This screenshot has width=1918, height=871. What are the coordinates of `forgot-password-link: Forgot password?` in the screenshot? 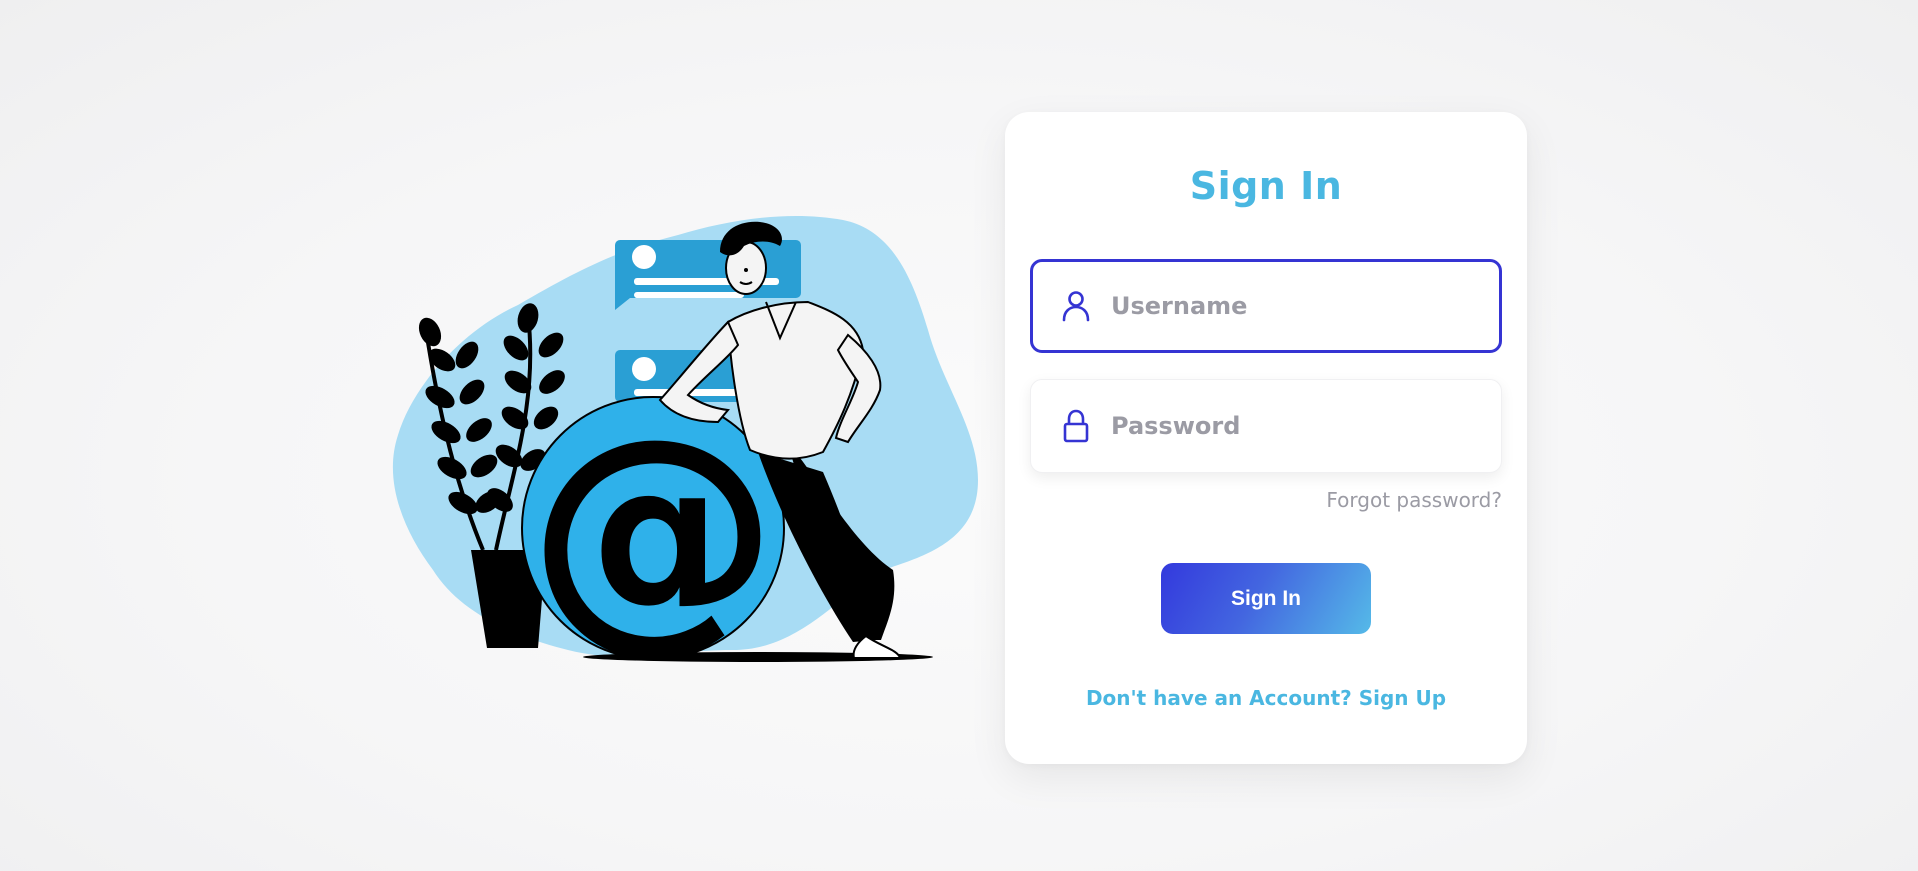 It's located at (1414, 500).